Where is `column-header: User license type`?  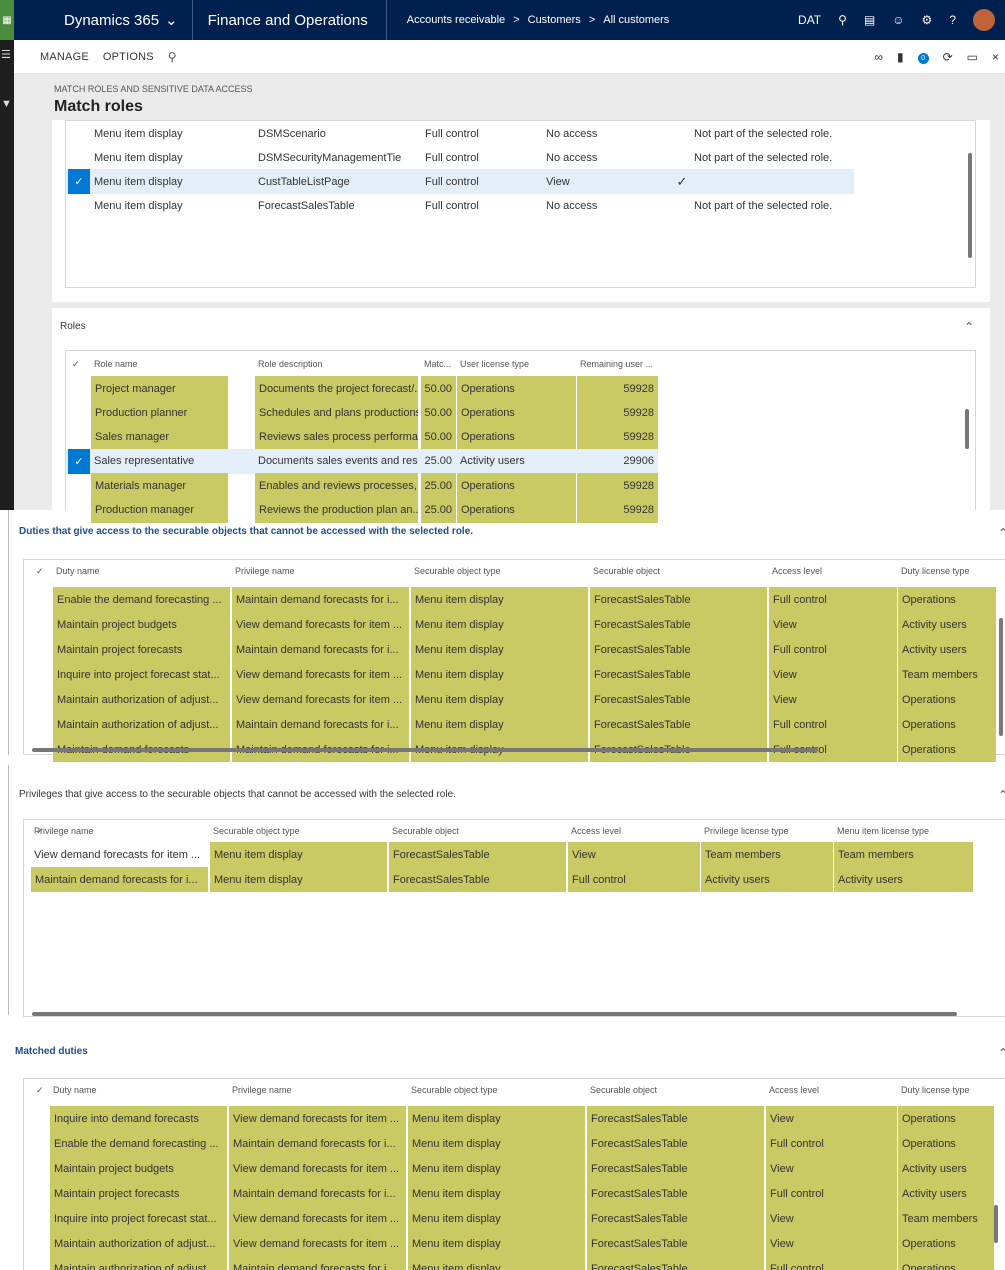 column-header: User license type is located at coordinates (516, 364).